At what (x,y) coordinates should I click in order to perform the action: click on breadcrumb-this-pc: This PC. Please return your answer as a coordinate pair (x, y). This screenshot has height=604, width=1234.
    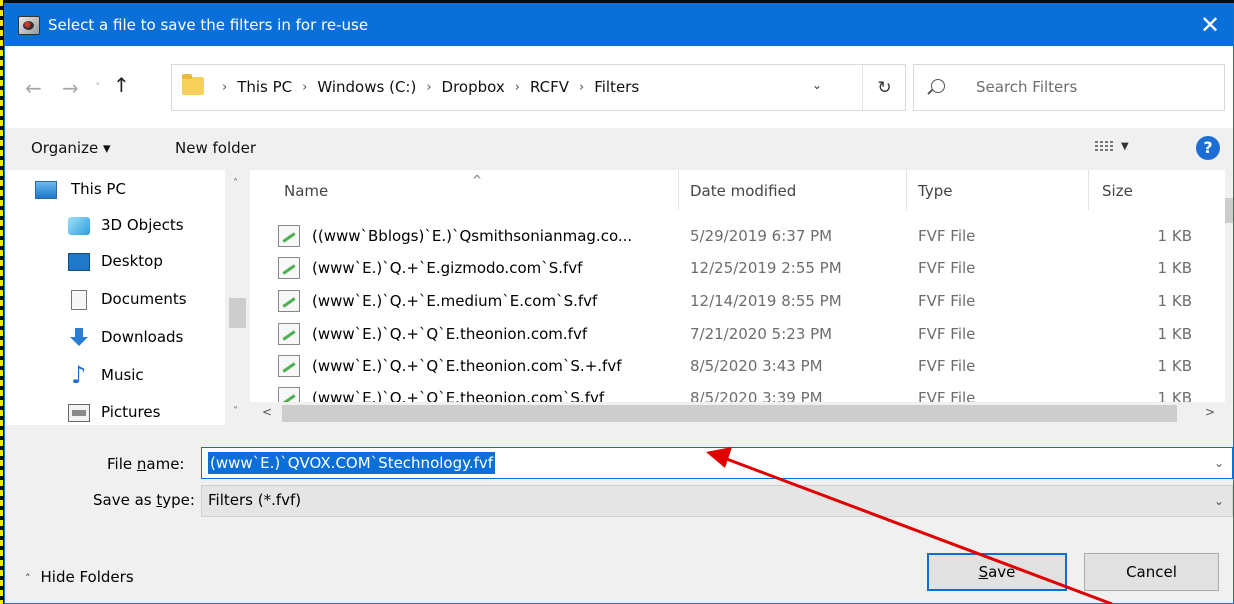
    Looking at the image, I should click on (264, 87).